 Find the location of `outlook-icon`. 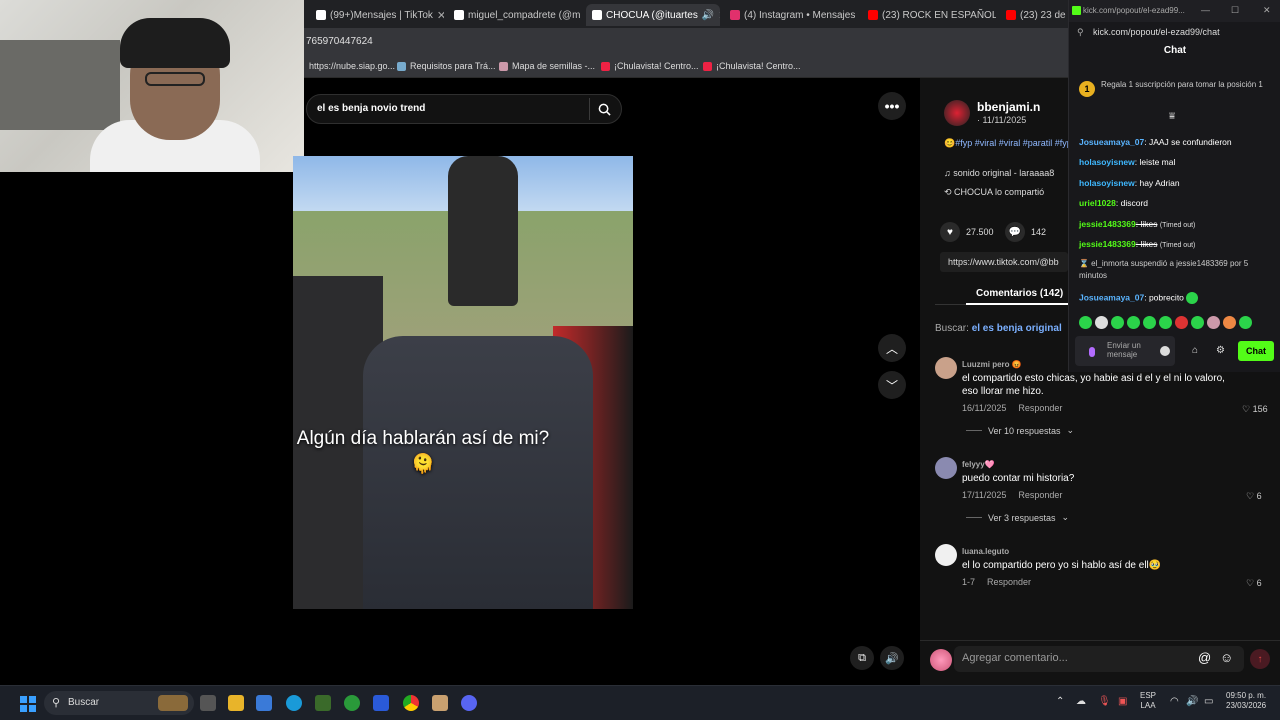

outlook-icon is located at coordinates (381, 703).